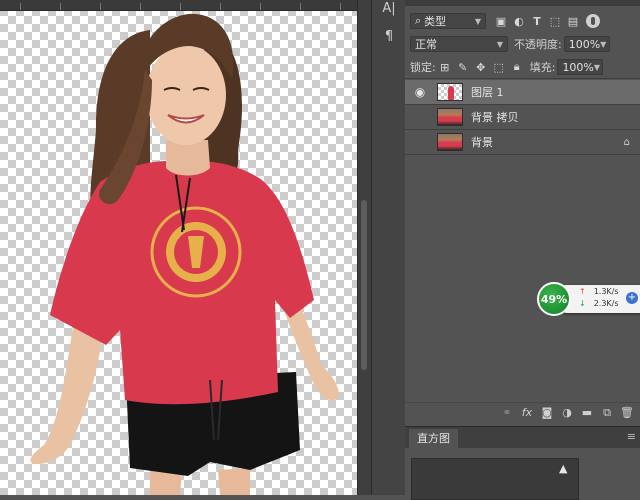 This screenshot has width=640, height=500. I want to click on new-layer-icon: ⧉, so click(607, 413).